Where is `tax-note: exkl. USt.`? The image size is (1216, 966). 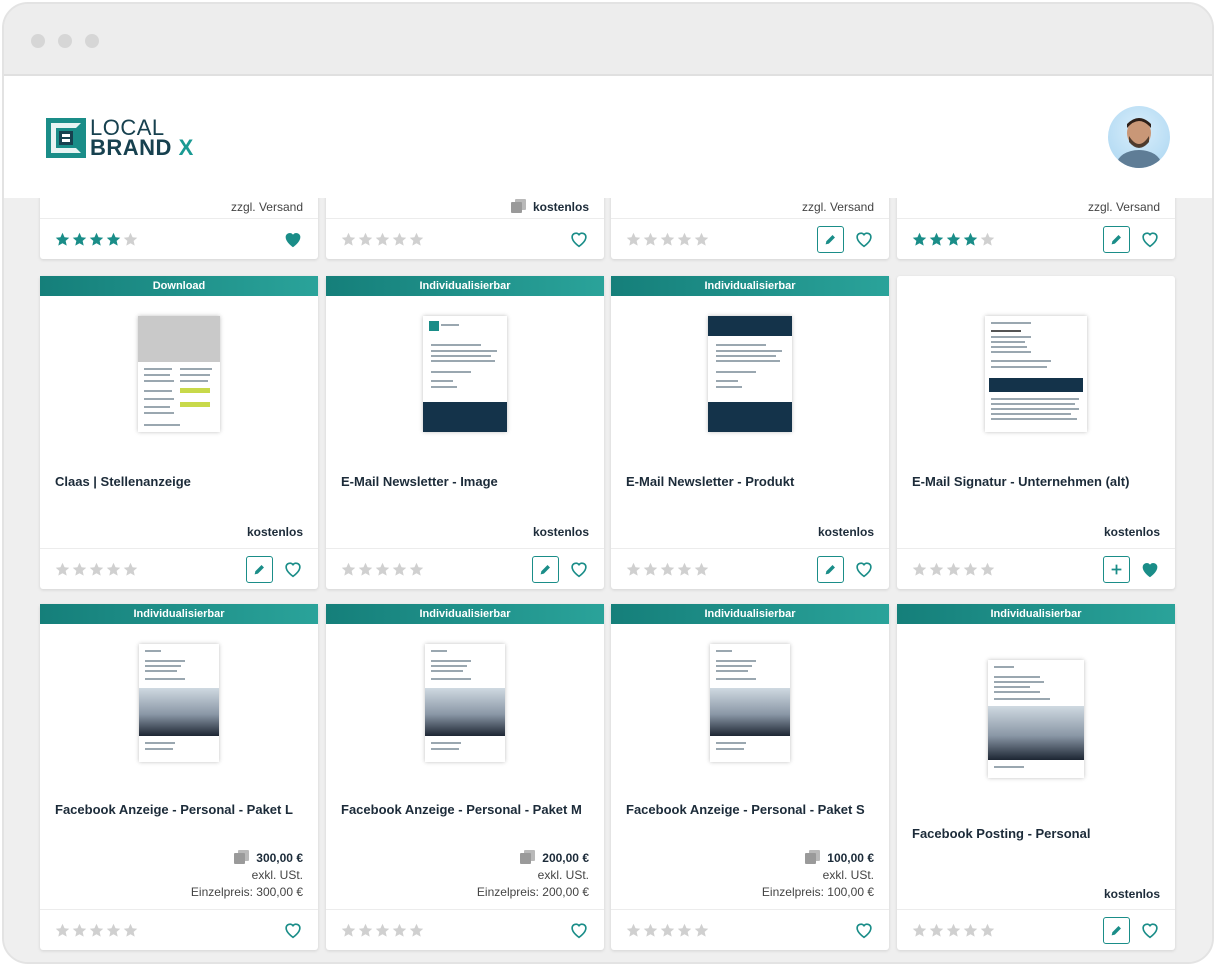 tax-note: exkl. USt. is located at coordinates (563, 875).